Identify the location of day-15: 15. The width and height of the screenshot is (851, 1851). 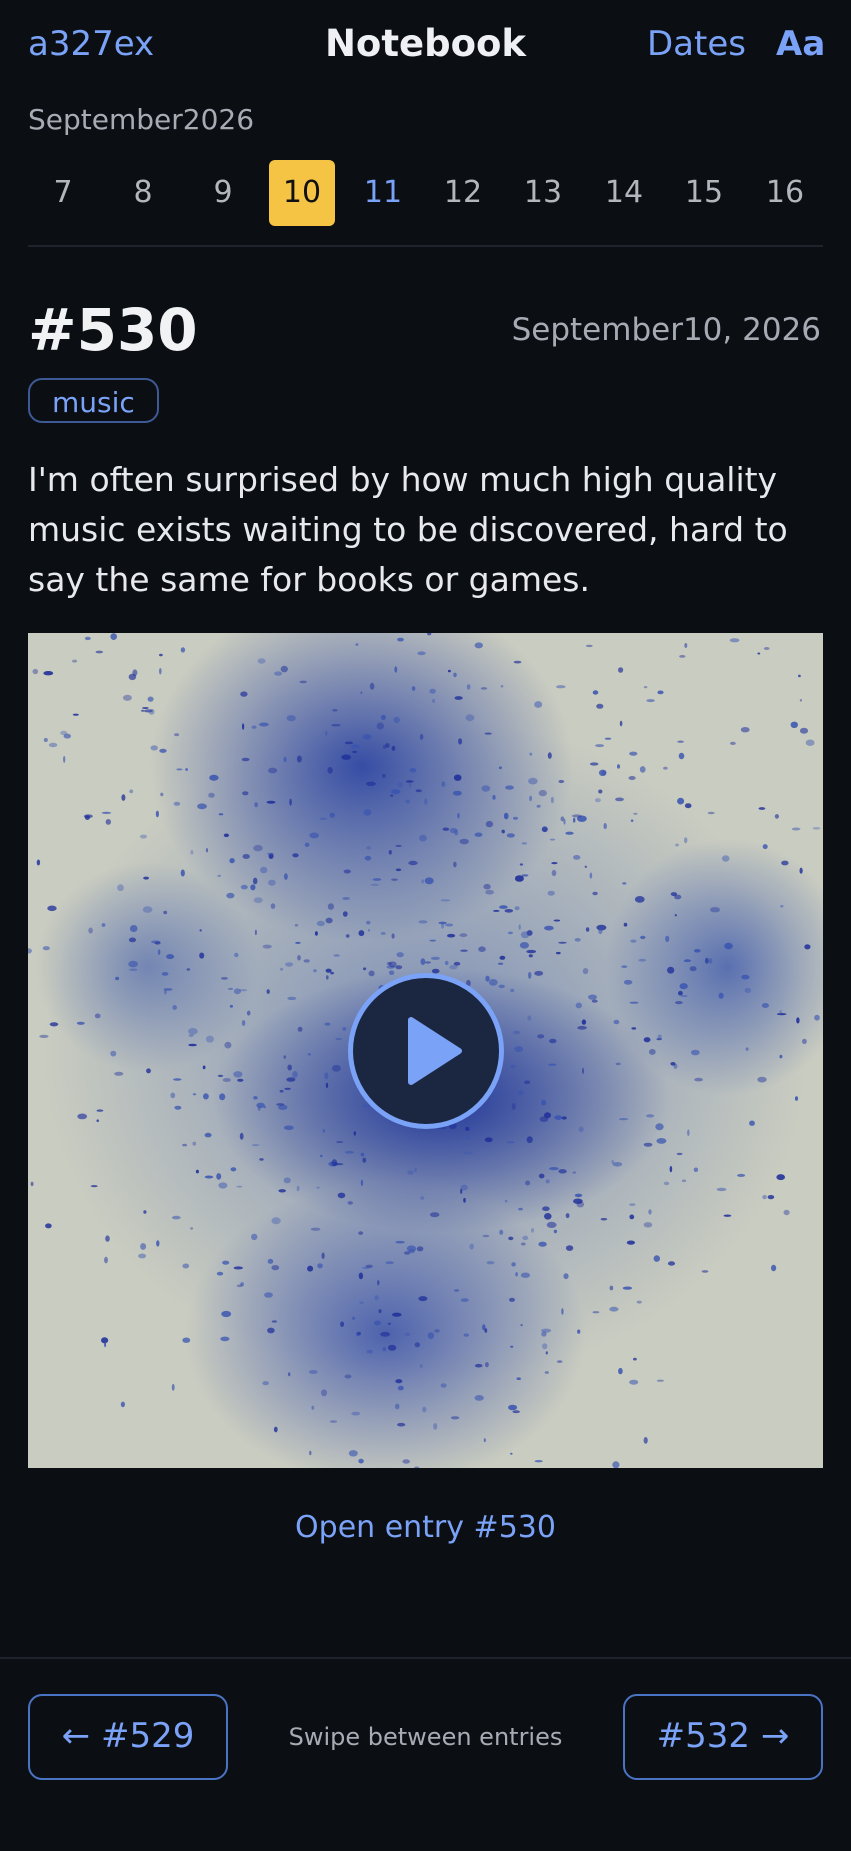
(704, 193).